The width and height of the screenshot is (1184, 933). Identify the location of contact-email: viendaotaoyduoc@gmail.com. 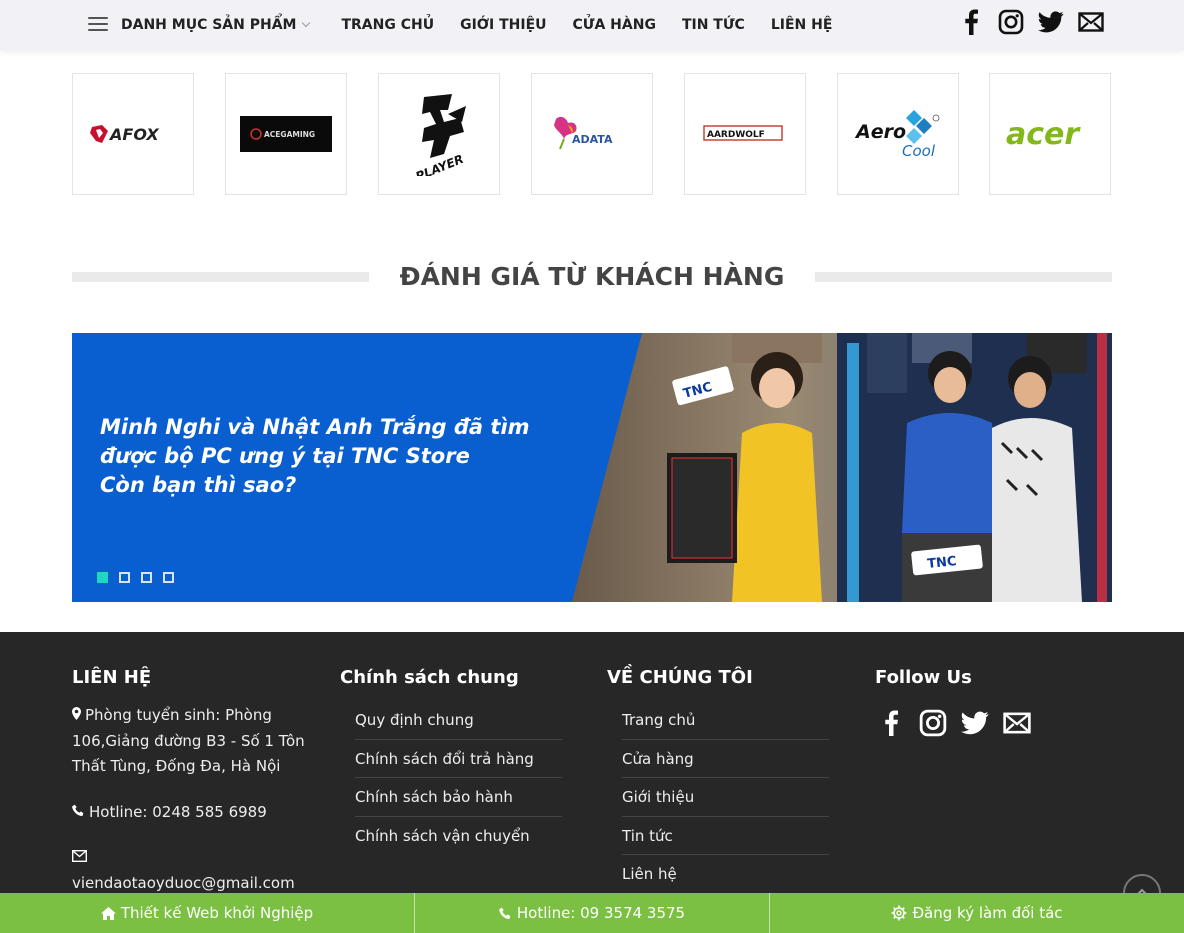
(191, 870).